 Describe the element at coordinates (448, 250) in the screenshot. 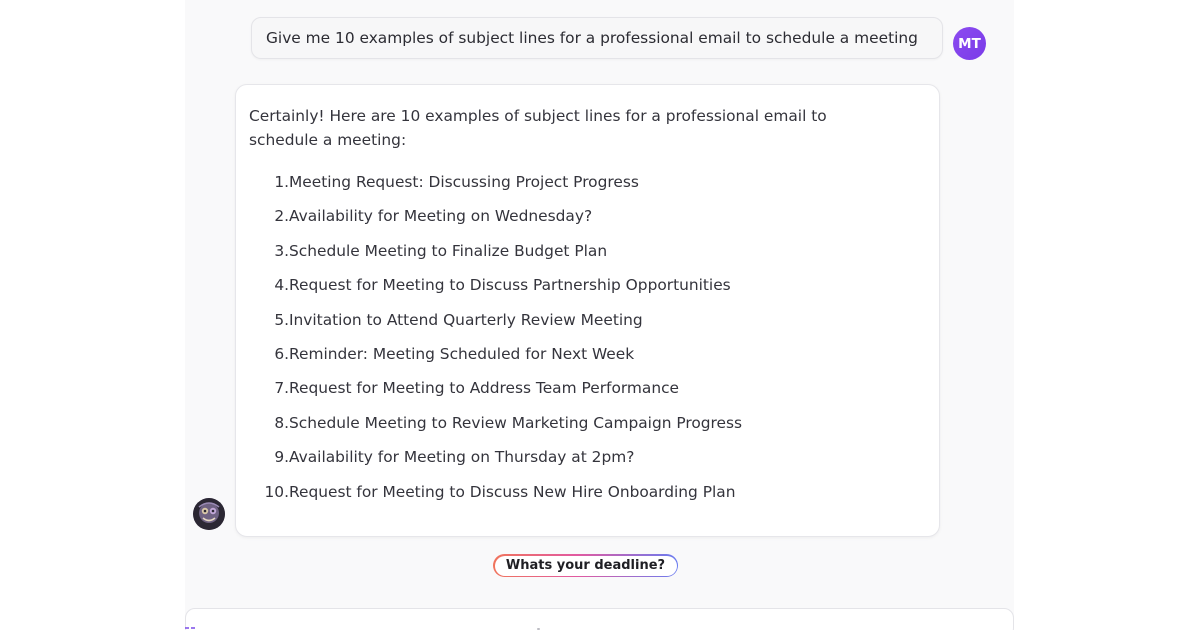

I see `subject-line-text: Schedule Meeting to Finalize Budget Plan` at that location.